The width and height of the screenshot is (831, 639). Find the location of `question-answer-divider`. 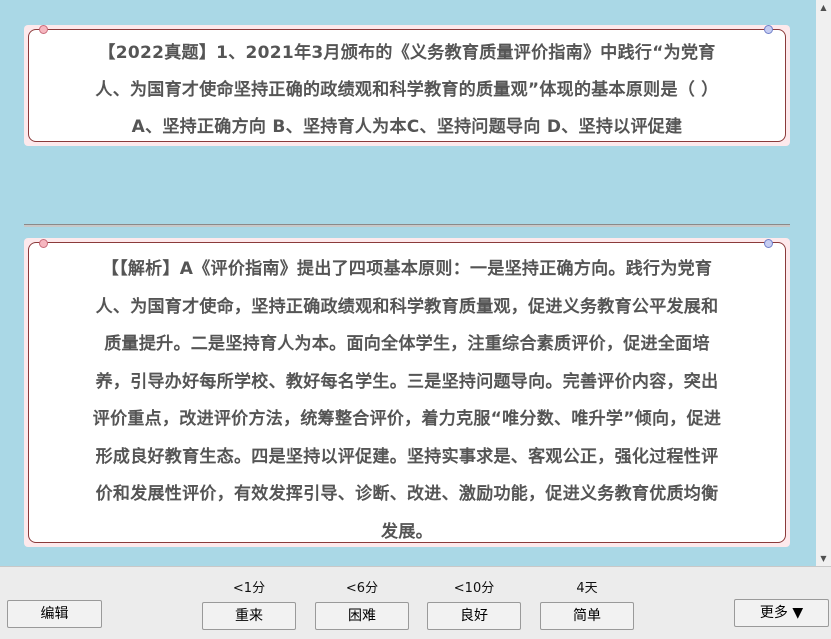

question-answer-divider is located at coordinates (407, 225).